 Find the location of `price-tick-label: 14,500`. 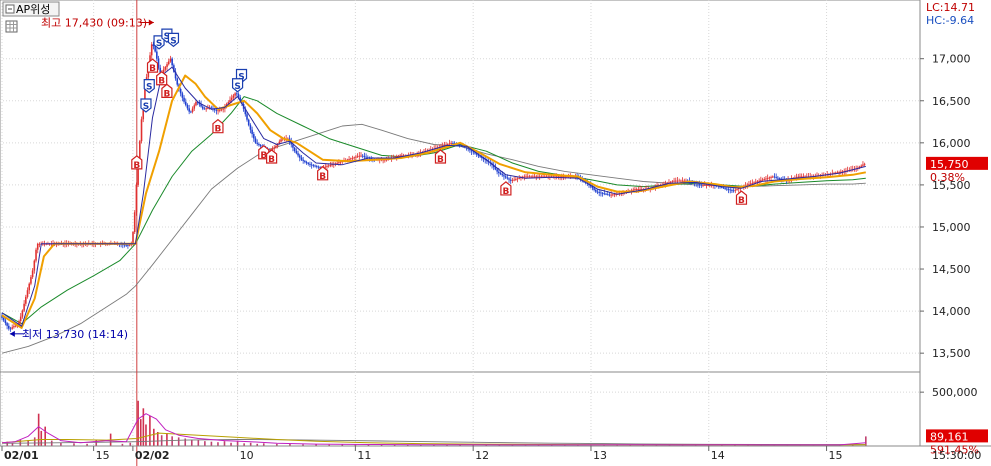

price-tick-label: 14,500 is located at coordinates (951, 269).